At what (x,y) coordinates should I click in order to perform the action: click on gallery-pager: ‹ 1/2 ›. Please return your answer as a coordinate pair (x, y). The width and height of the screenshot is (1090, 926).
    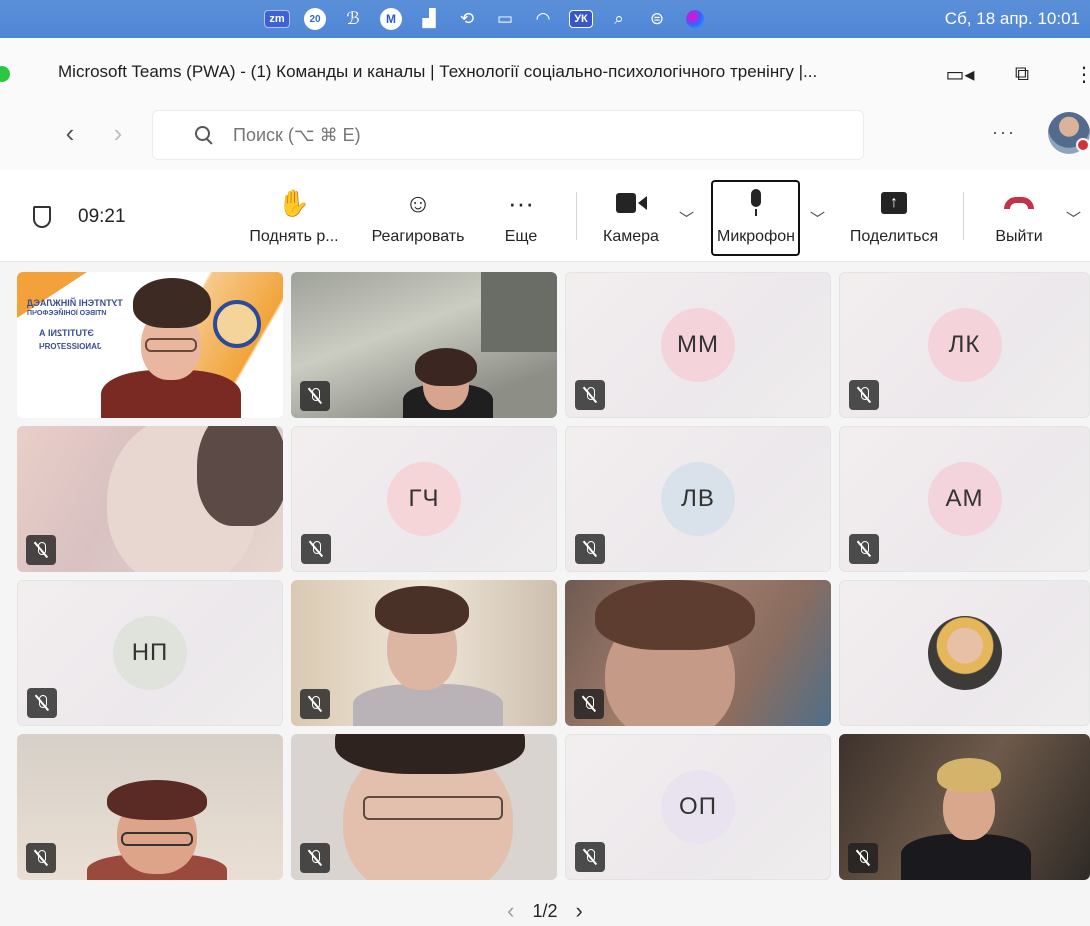
    Looking at the image, I should click on (545, 911).